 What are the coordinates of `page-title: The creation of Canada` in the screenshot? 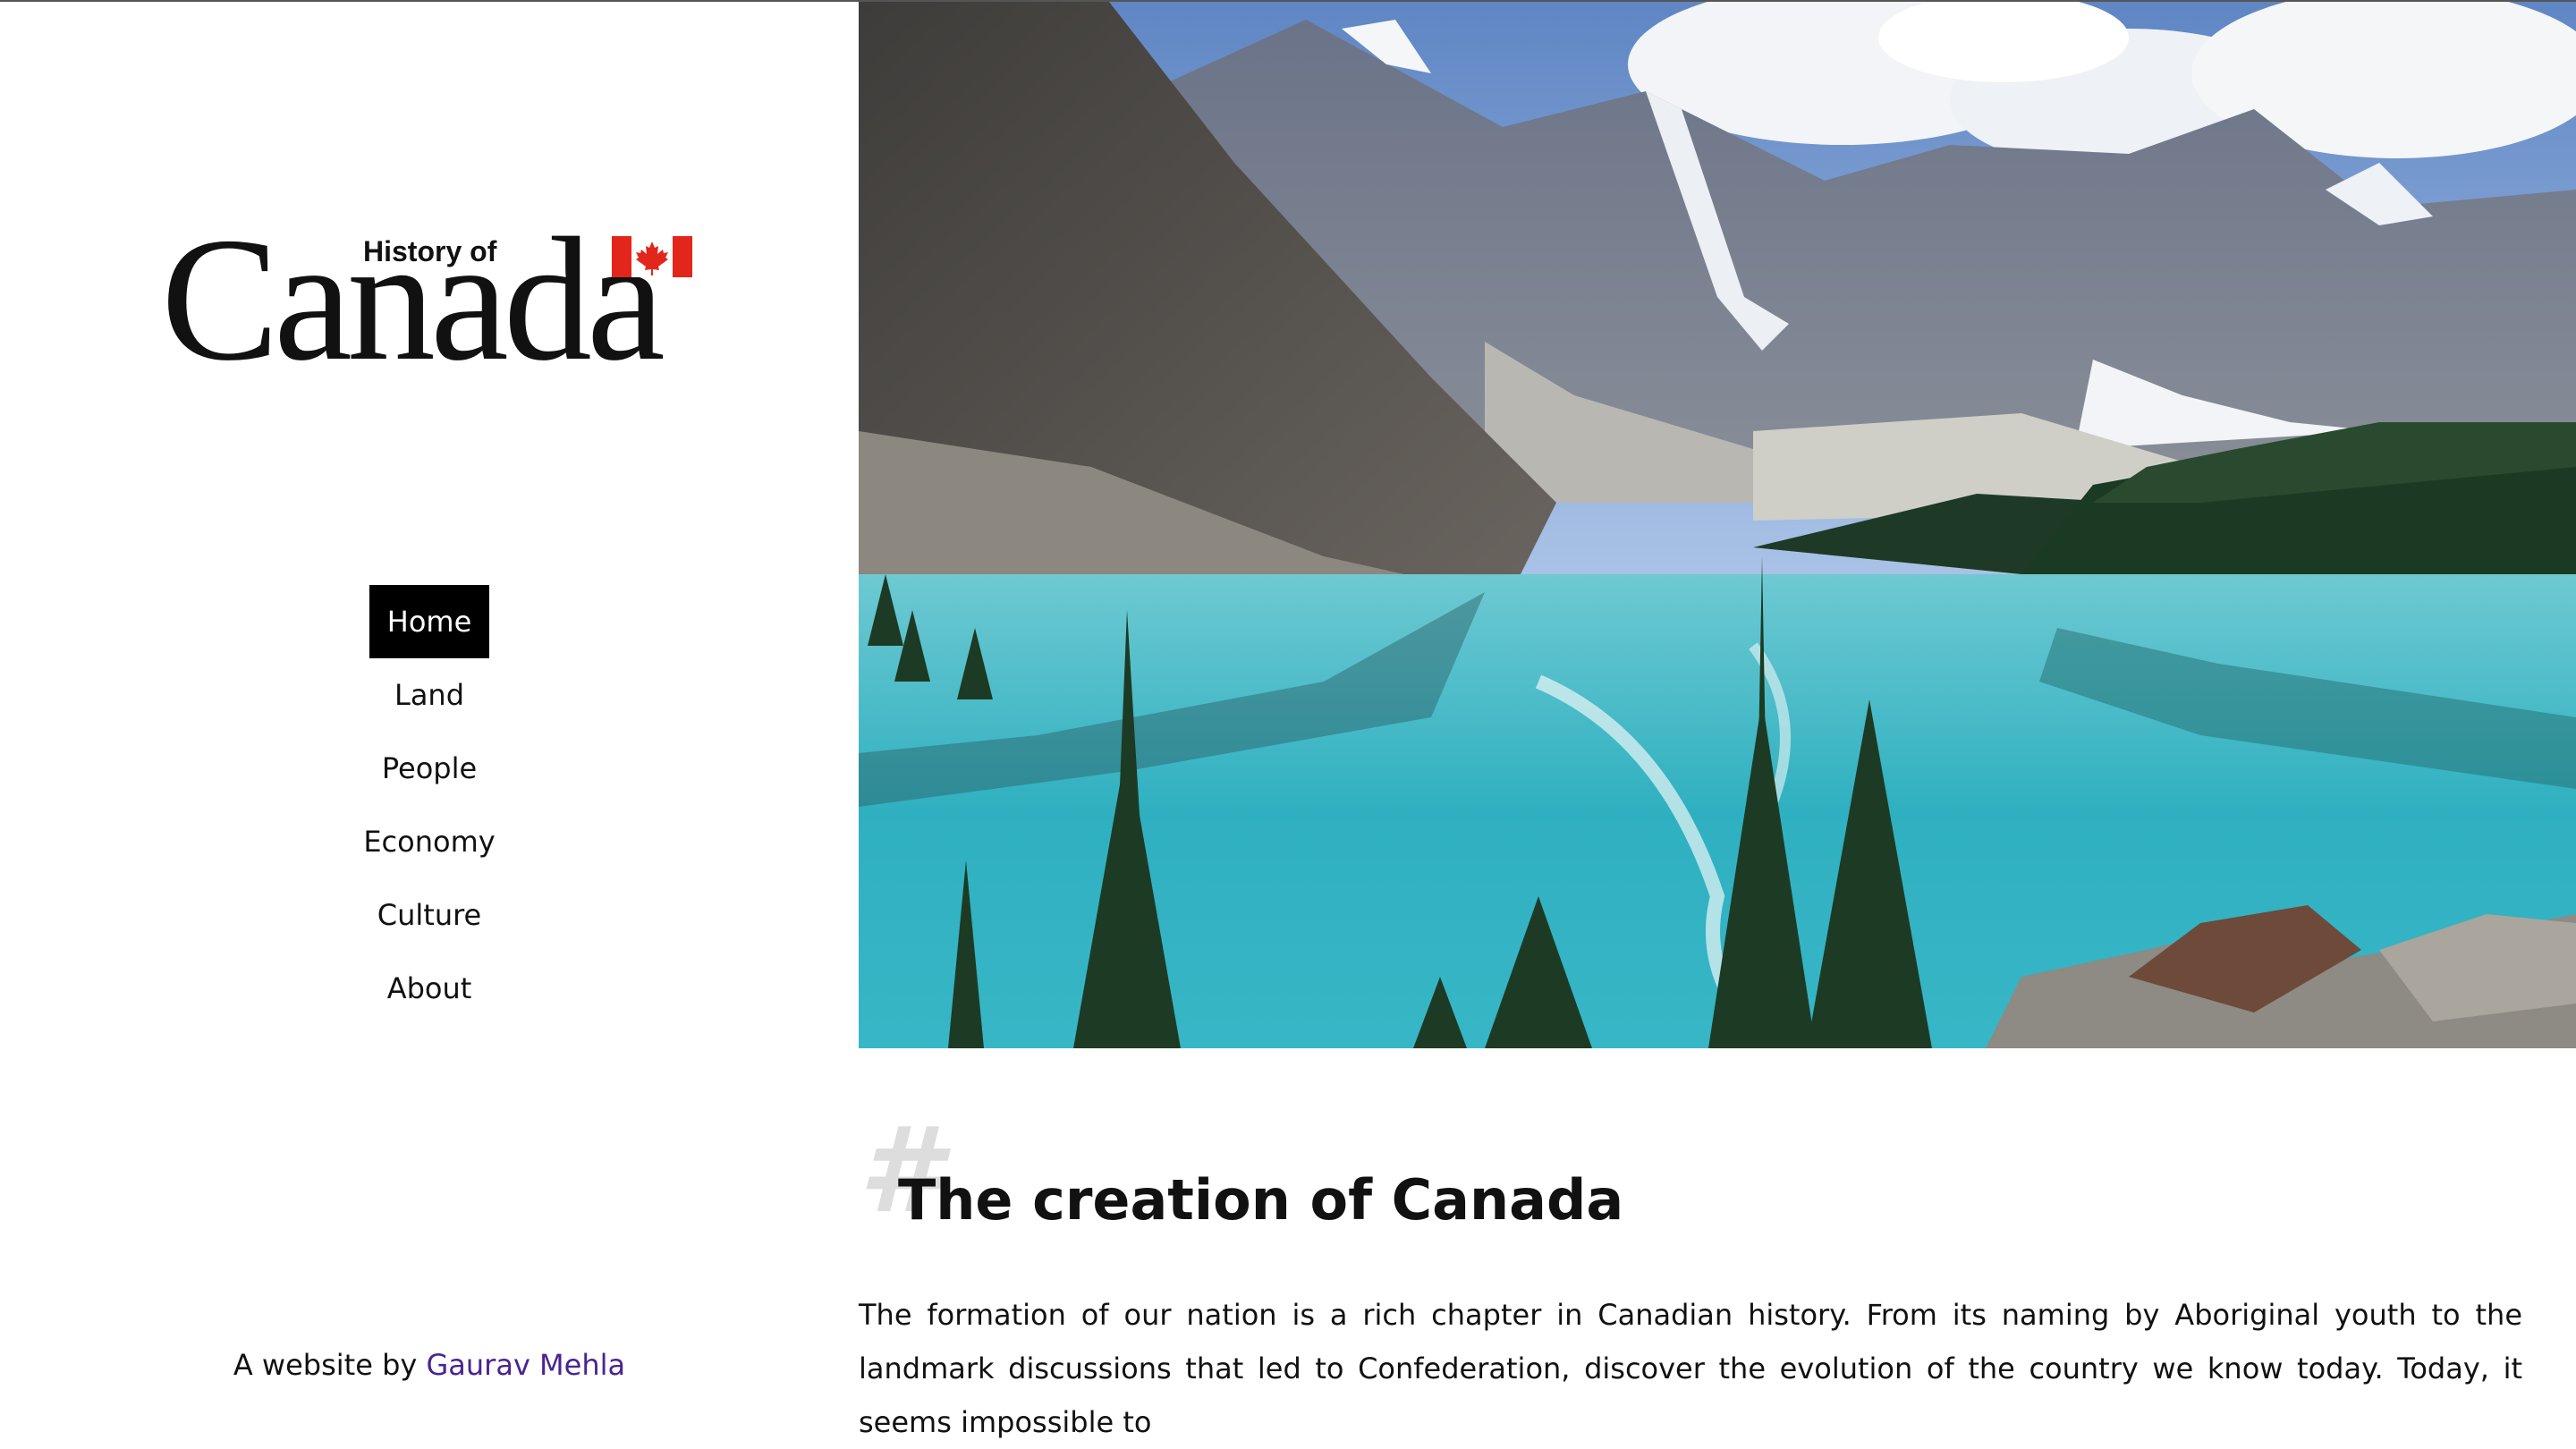 It's located at (1261, 1200).